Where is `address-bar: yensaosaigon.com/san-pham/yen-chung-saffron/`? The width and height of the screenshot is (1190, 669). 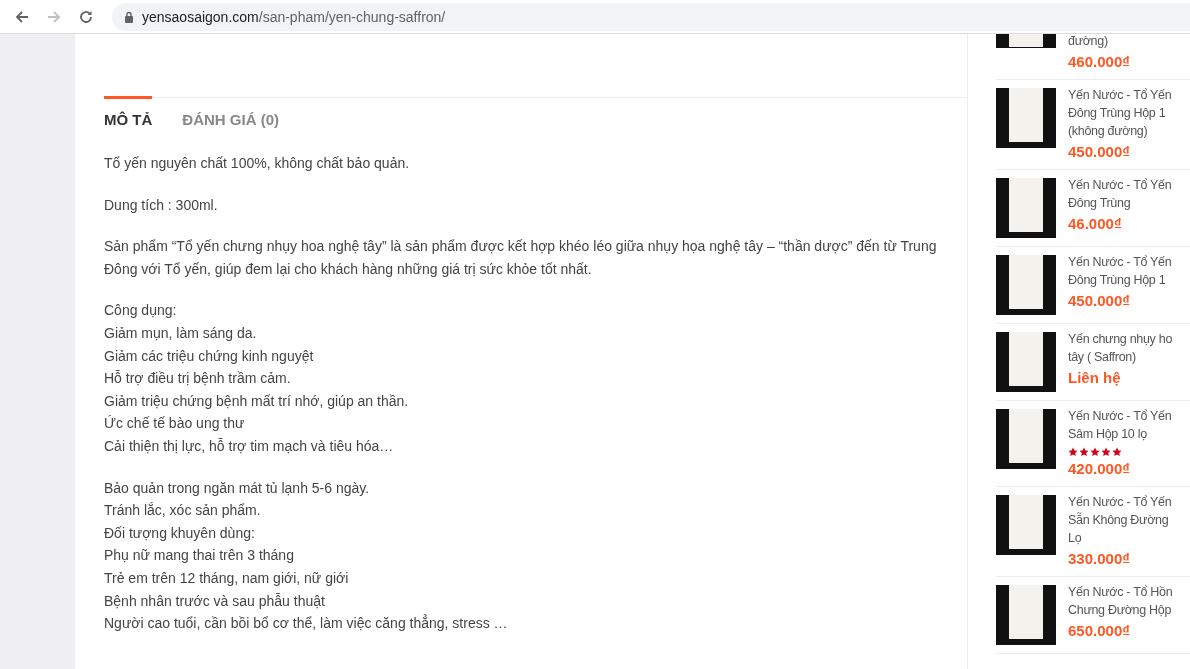 address-bar: yensaosaigon.com/san-pham/yen-chung-saffron/ is located at coordinates (651, 16).